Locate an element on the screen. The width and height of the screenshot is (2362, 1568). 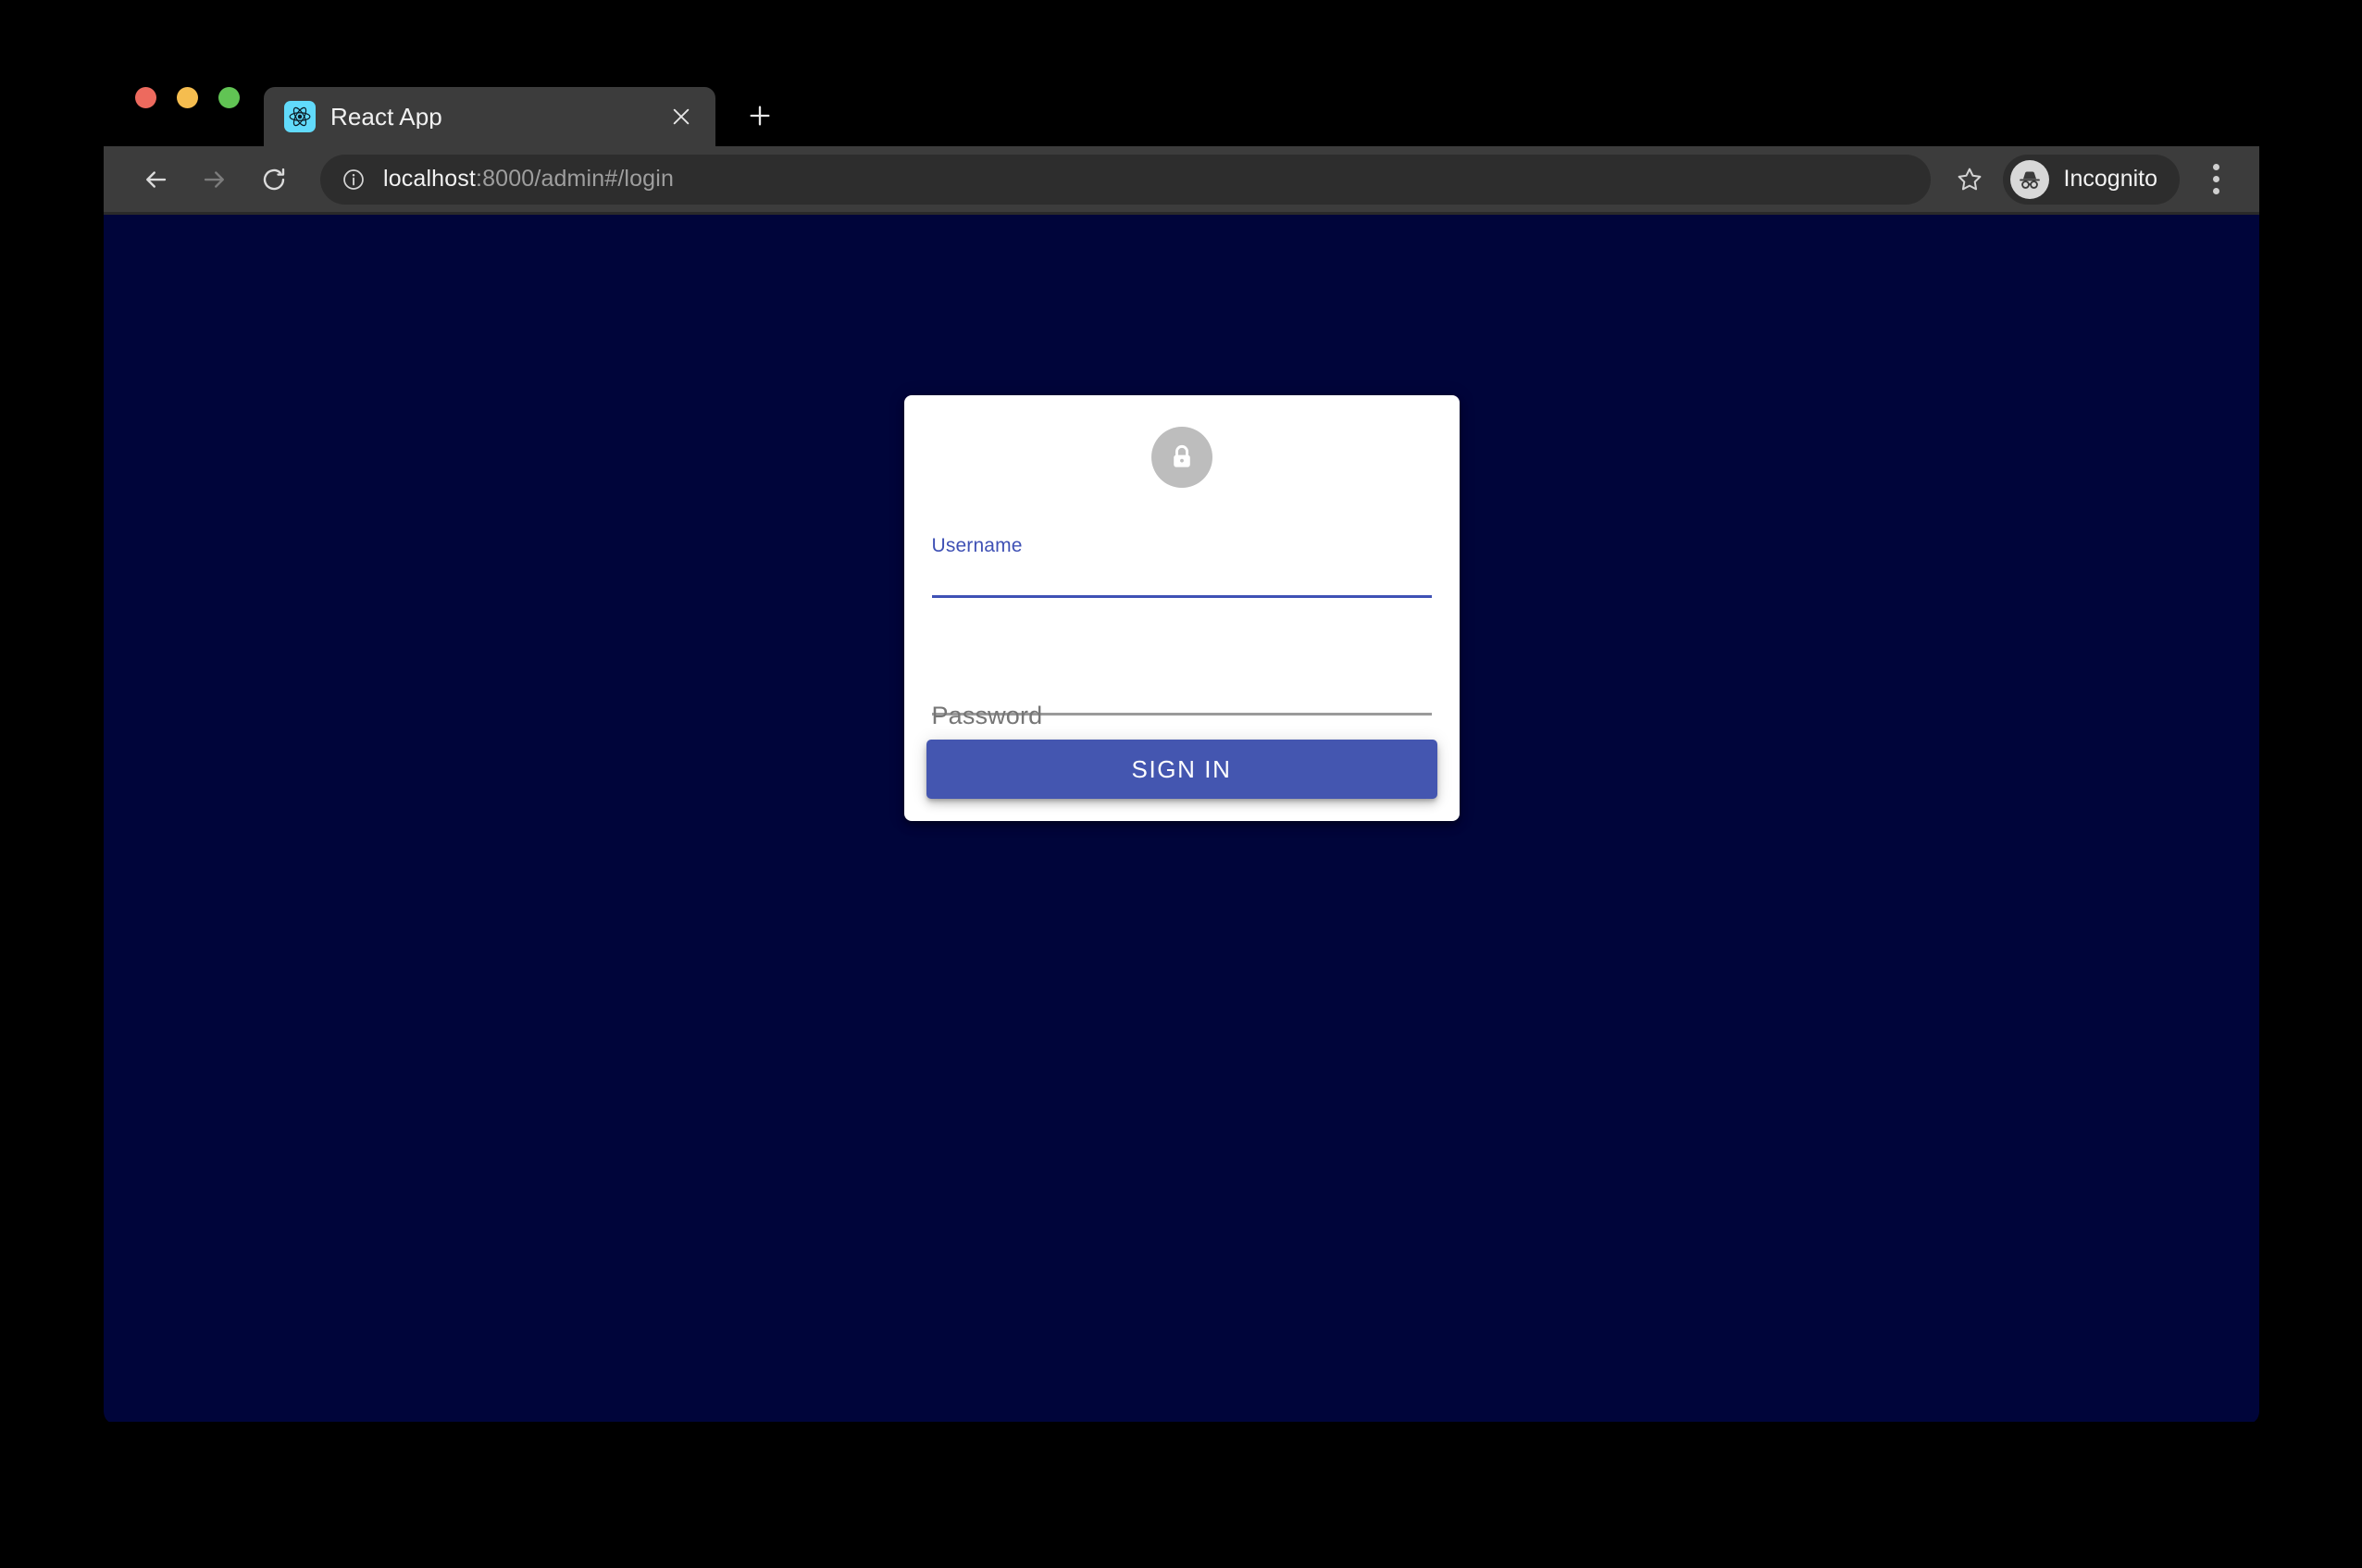
address-bar-url: localhost:8000/admin#/login is located at coordinates (529, 179).